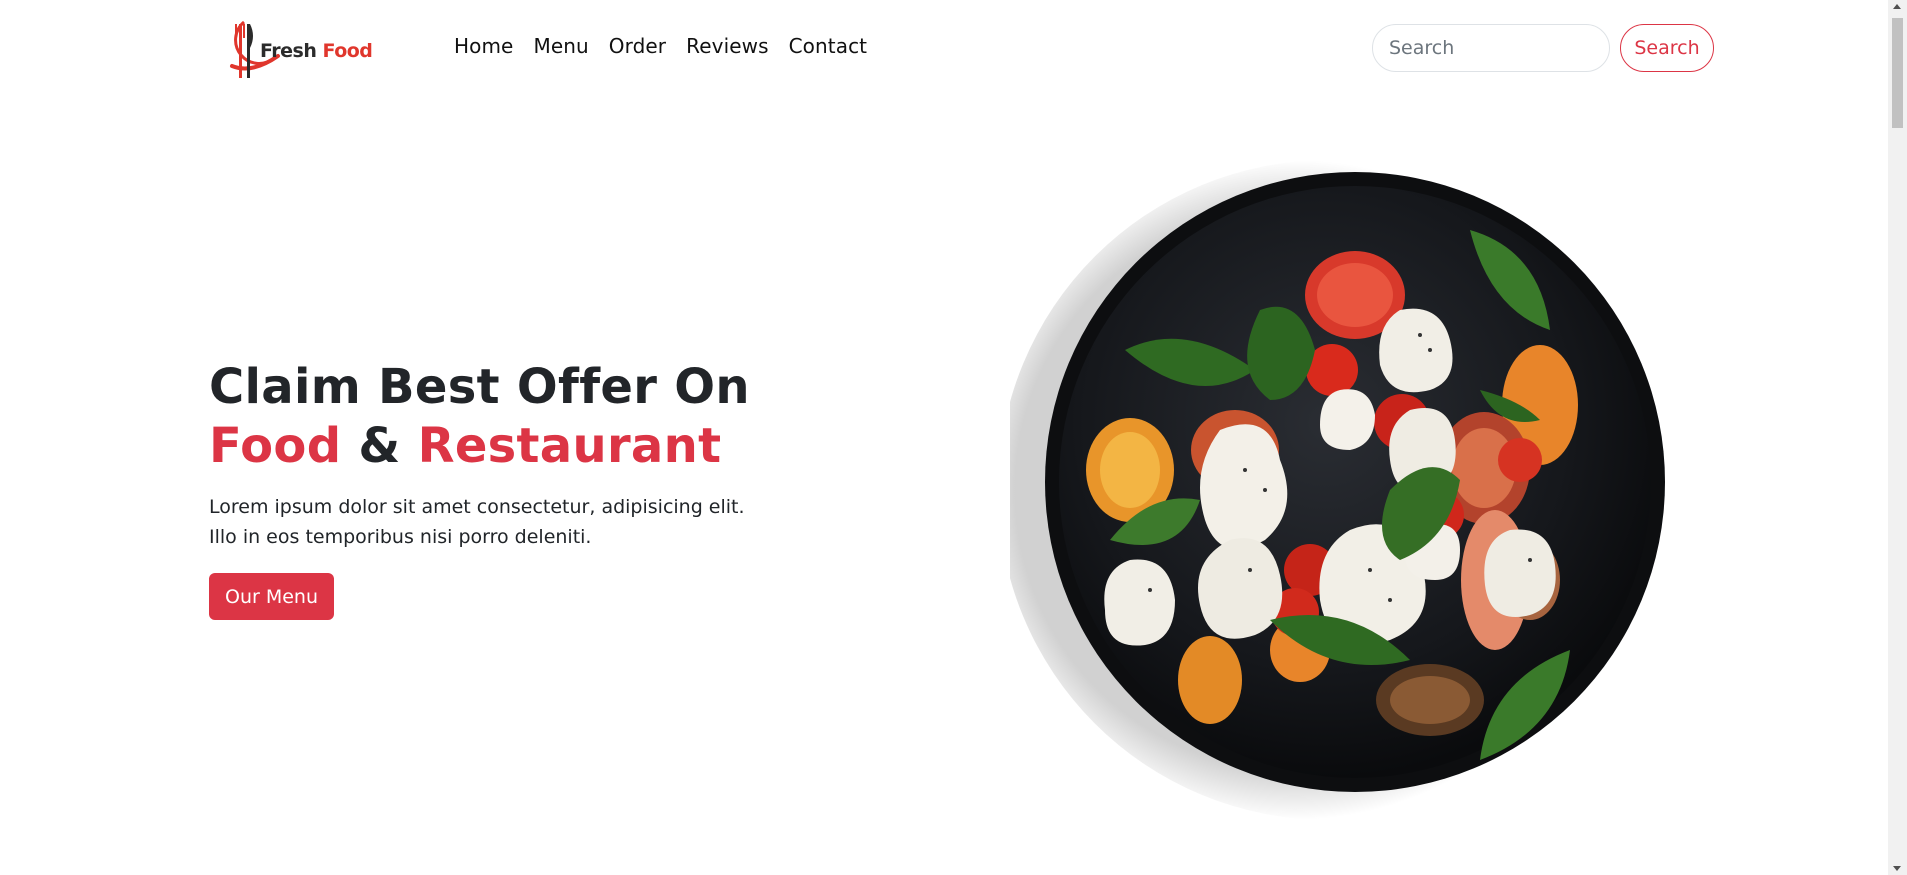  Describe the element at coordinates (828, 46) in the screenshot. I see `nav-link-contact: Contact` at that location.